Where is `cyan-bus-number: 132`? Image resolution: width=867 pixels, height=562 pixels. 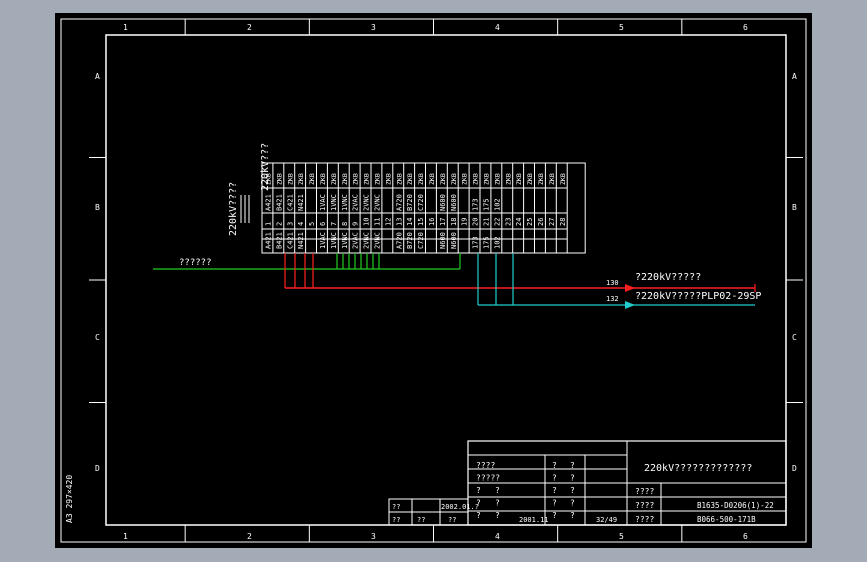 cyan-bus-number: 132 is located at coordinates (612, 299).